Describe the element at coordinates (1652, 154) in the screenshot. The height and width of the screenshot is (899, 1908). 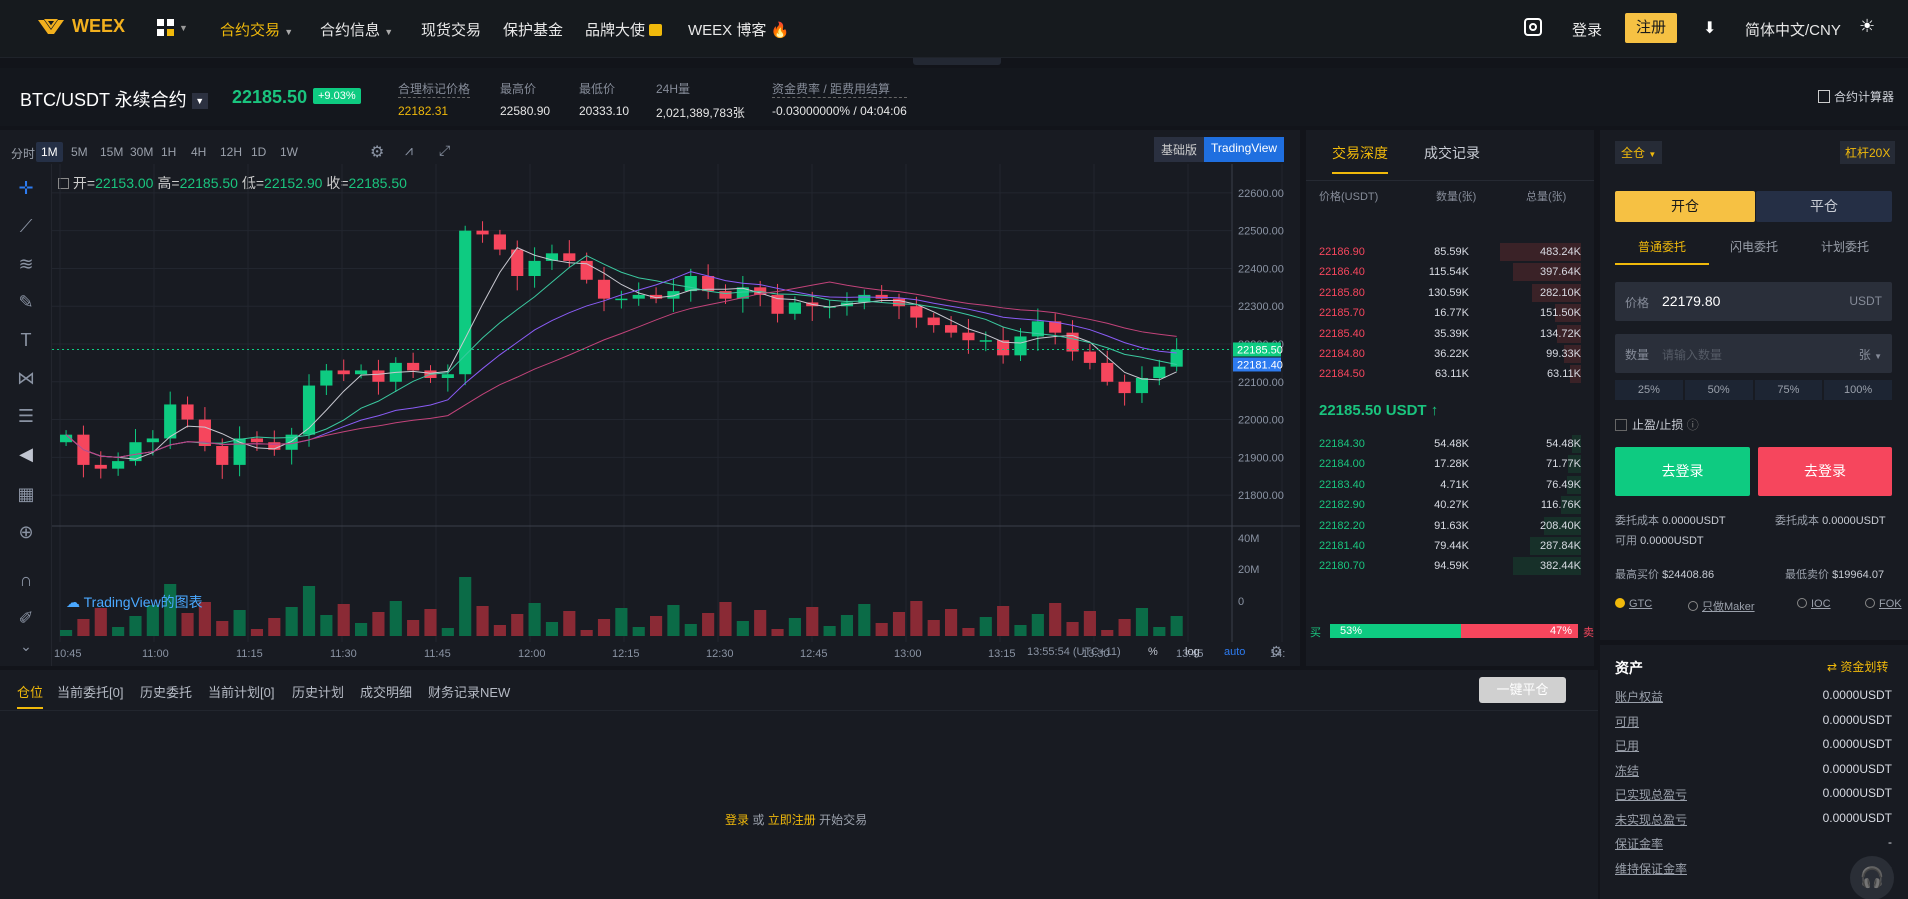
I see `chevron-down-icon: ▼` at that location.